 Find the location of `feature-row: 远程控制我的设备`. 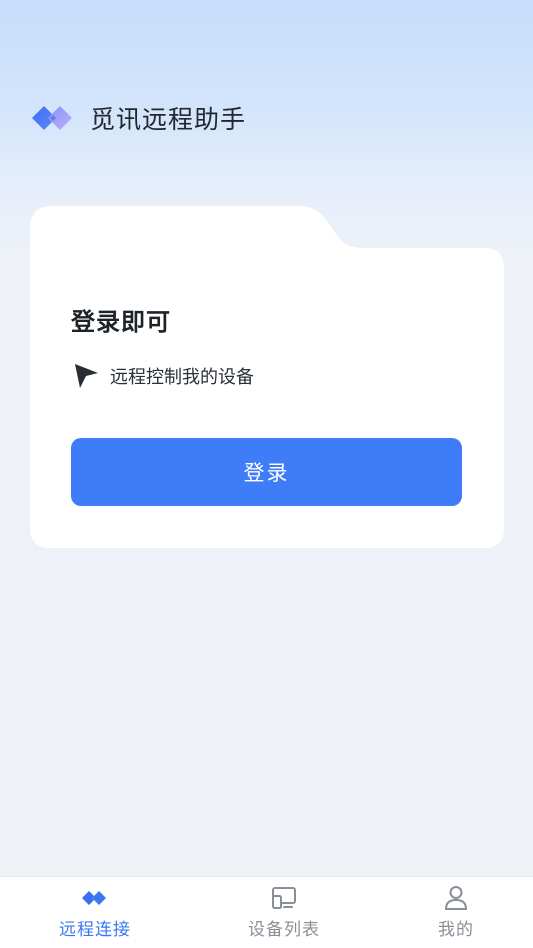

feature-row: 远程控制我的设备 is located at coordinates (164, 376).